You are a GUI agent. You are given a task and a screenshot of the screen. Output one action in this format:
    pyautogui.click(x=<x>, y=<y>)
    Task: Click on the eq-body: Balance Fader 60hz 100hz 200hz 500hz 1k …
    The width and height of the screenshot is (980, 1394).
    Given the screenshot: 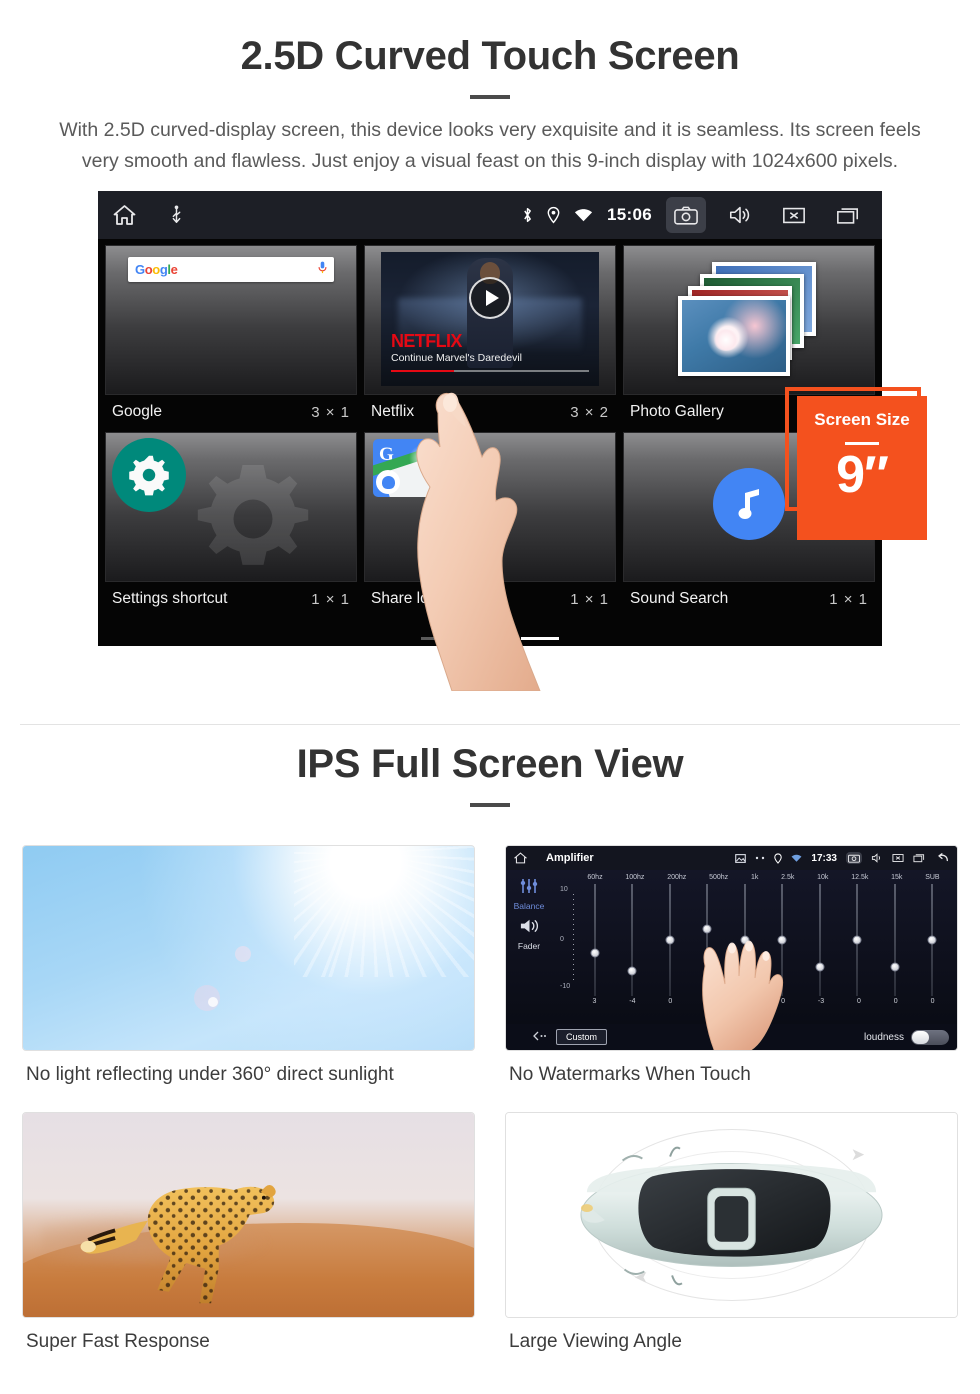 What is the action you would take?
    pyautogui.click(x=731, y=960)
    